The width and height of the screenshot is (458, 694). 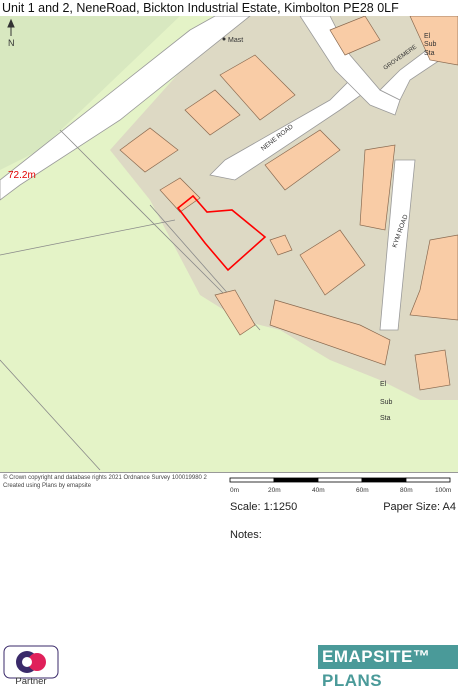 I want to click on scale-tick-0: 0m, so click(x=234, y=490).